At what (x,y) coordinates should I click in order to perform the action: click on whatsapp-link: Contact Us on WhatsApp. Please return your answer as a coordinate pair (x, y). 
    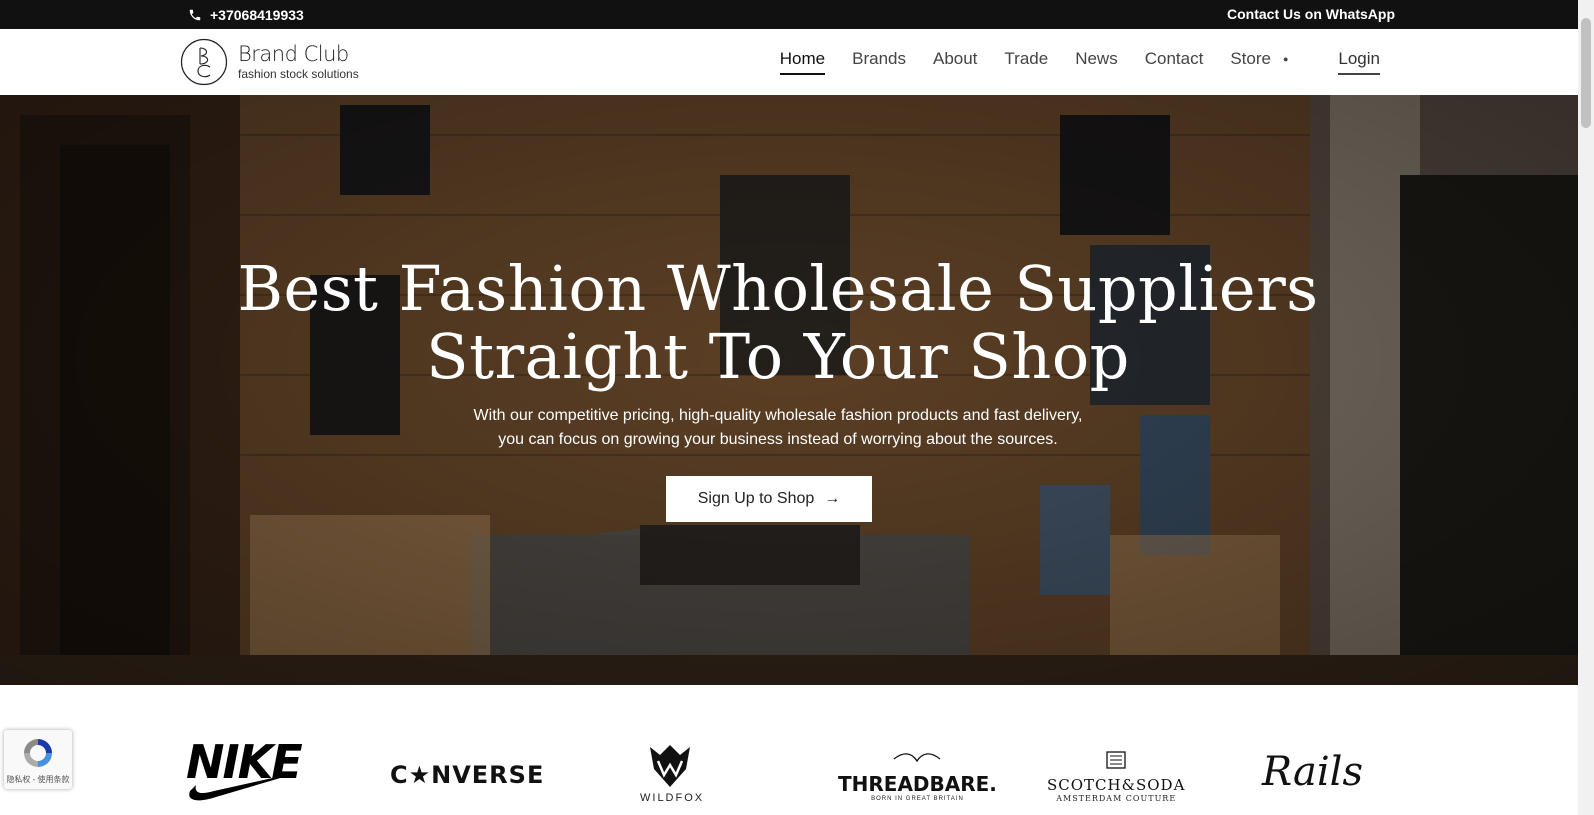
    Looking at the image, I should click on (1311, 14).